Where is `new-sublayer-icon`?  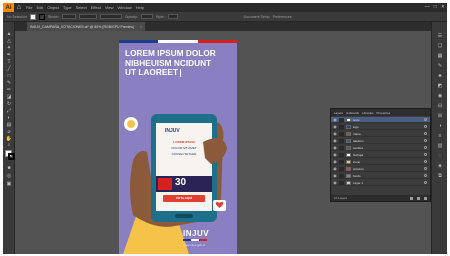
new-sublayer-icon is located at coordinates (418, 198).